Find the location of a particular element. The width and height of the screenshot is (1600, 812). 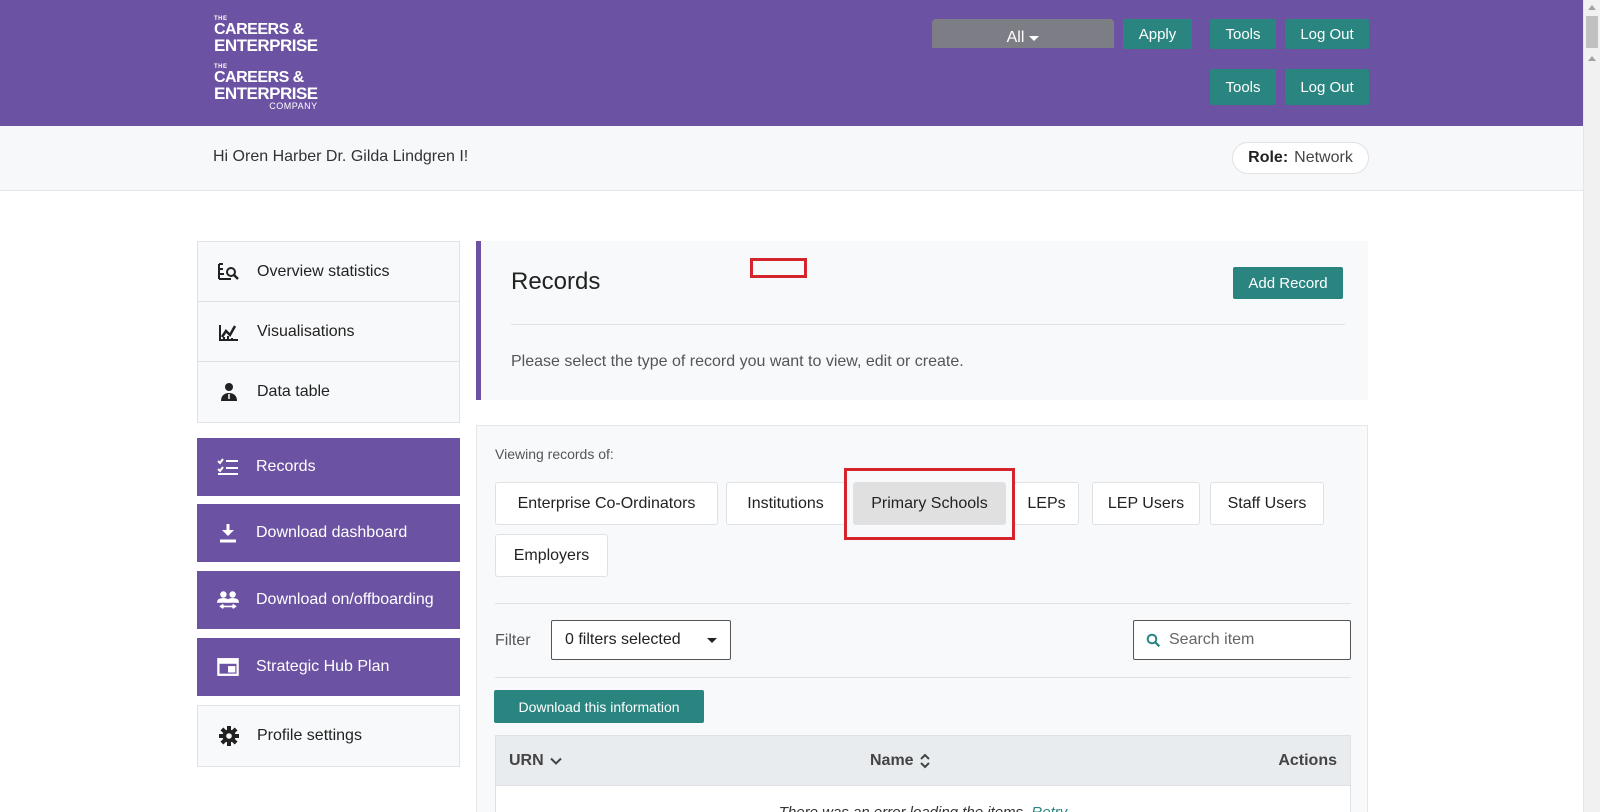

role-label: Role: is located at coordinates (1268, 157).